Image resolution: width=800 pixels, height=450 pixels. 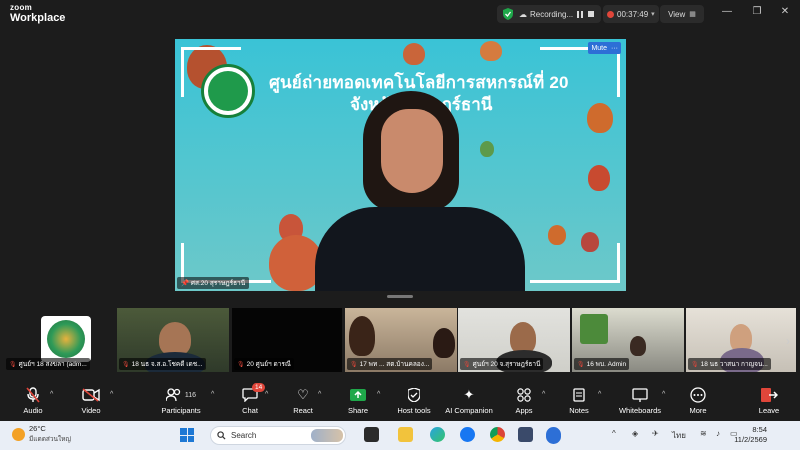 What do you see at coordinates (378, 394) in the screenshot?
I see `share-options-chevron-icon: ^` at bounding box center [378, 394].